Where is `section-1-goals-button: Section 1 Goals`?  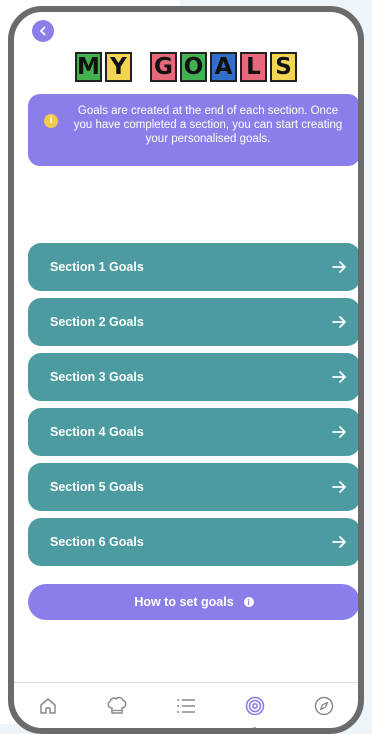 section-1-goals-button: Section 1 Goals is located at coordinates (193, 267).